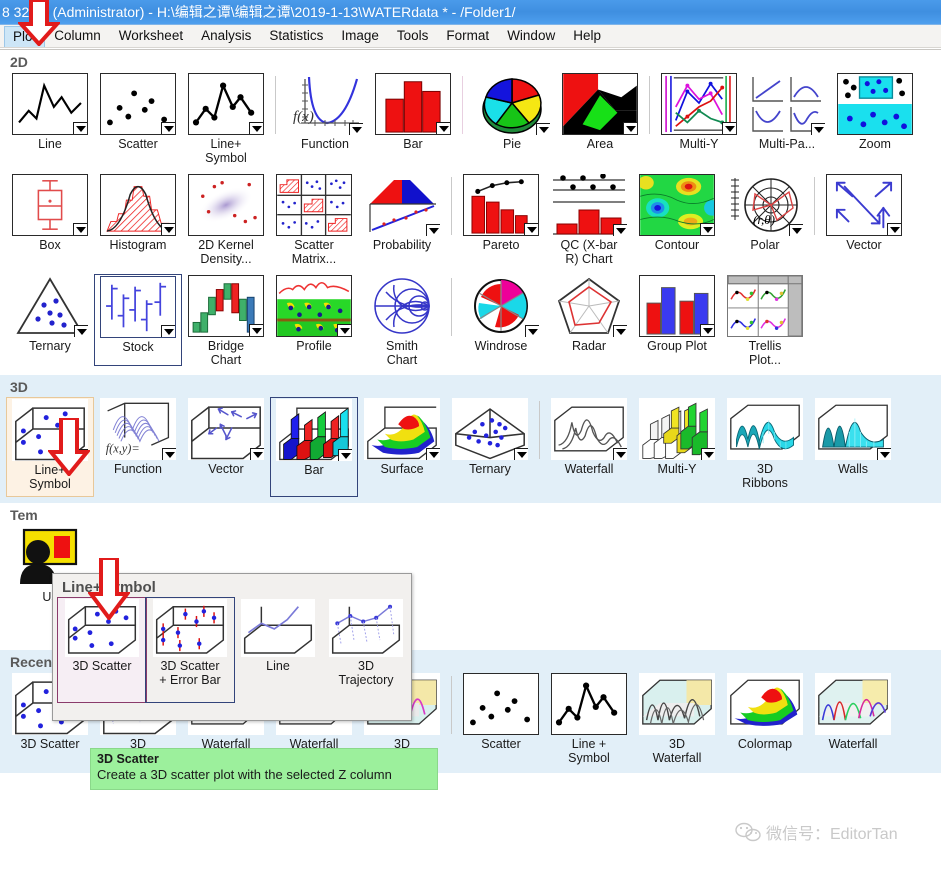  I want to click on plot-item-profile: Profile, so click(314, 314).